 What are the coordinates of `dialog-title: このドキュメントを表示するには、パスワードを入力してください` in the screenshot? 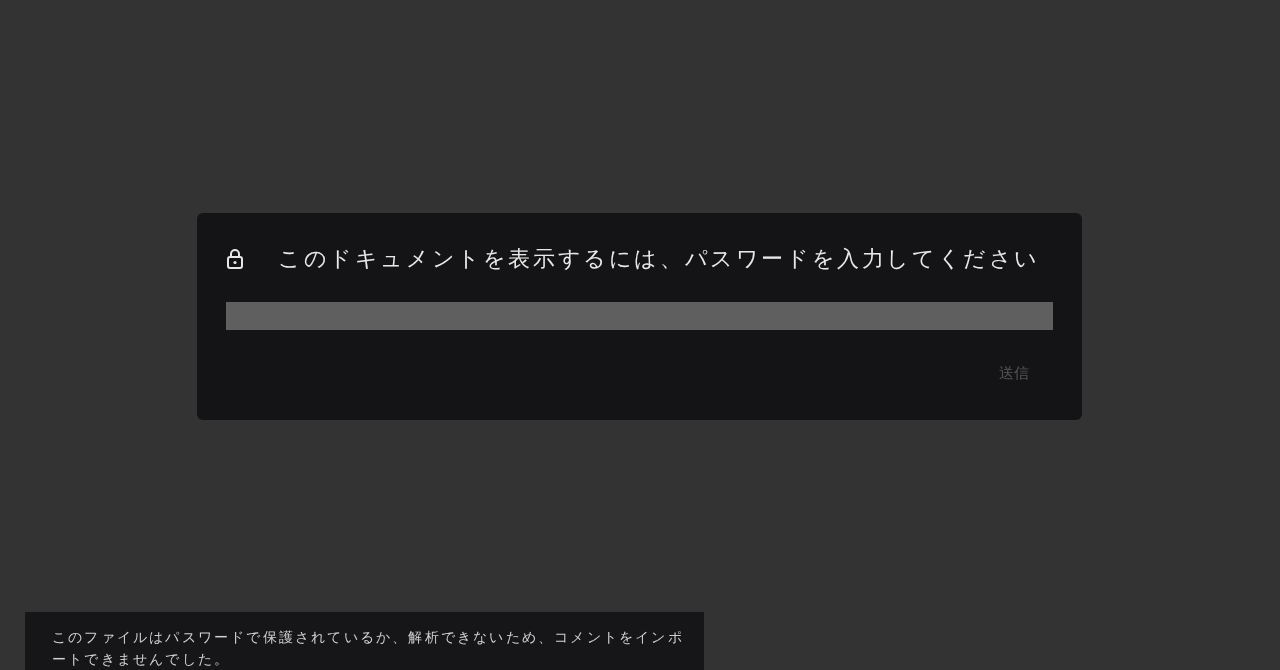 It's located at (659, 259).